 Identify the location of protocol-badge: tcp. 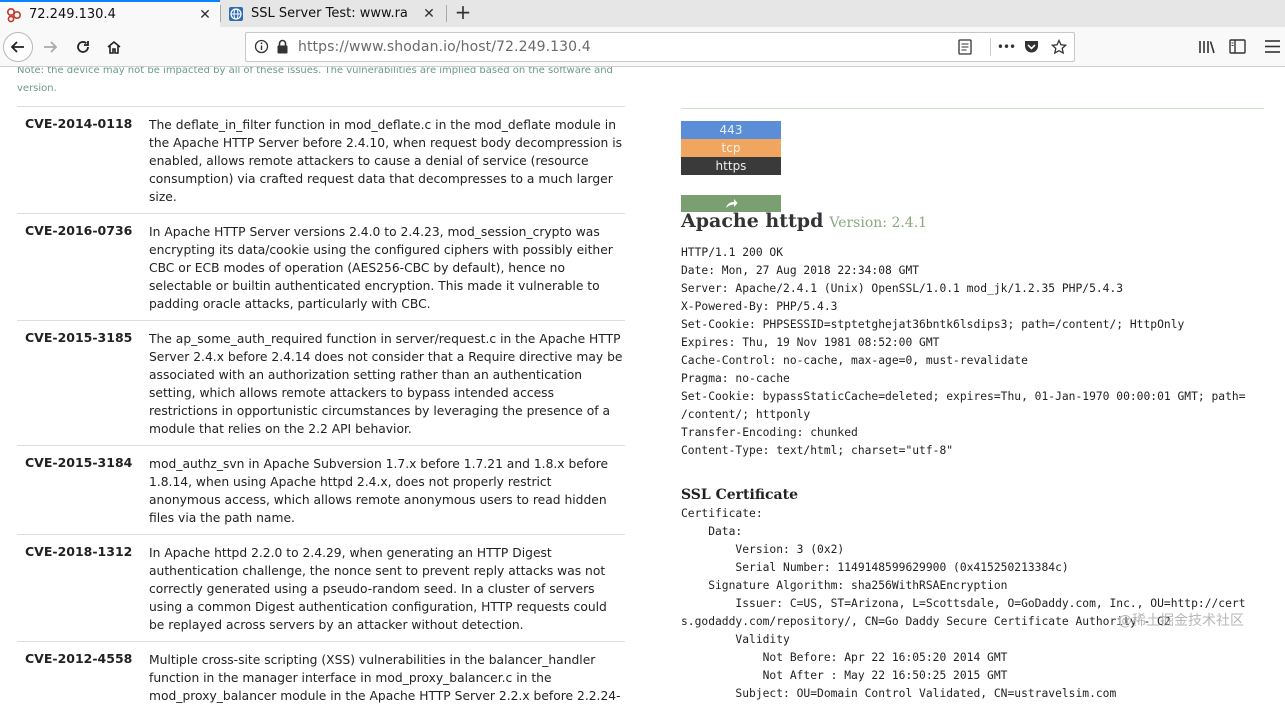
(731, 148).